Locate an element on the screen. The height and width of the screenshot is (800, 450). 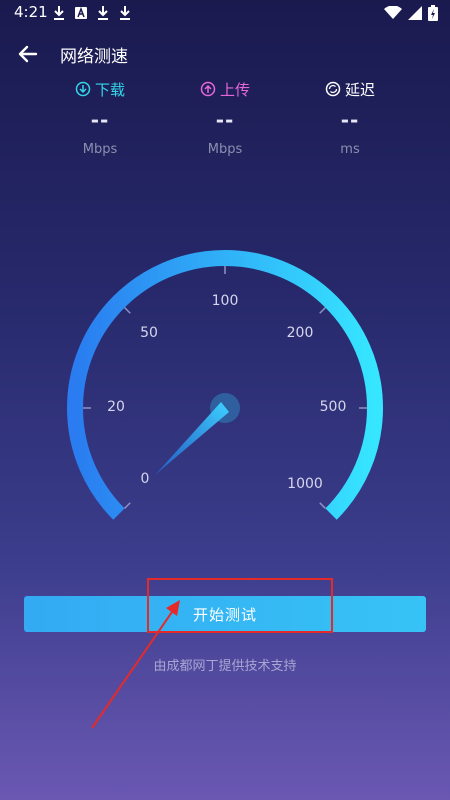
credit-text: 由成都网丁提供技术支持 is located at coordinates (225, 666).